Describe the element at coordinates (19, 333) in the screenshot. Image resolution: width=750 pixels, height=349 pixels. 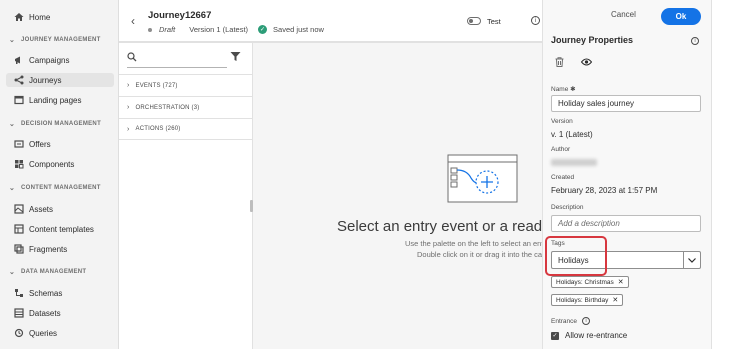
I see `query-icon` at that location.